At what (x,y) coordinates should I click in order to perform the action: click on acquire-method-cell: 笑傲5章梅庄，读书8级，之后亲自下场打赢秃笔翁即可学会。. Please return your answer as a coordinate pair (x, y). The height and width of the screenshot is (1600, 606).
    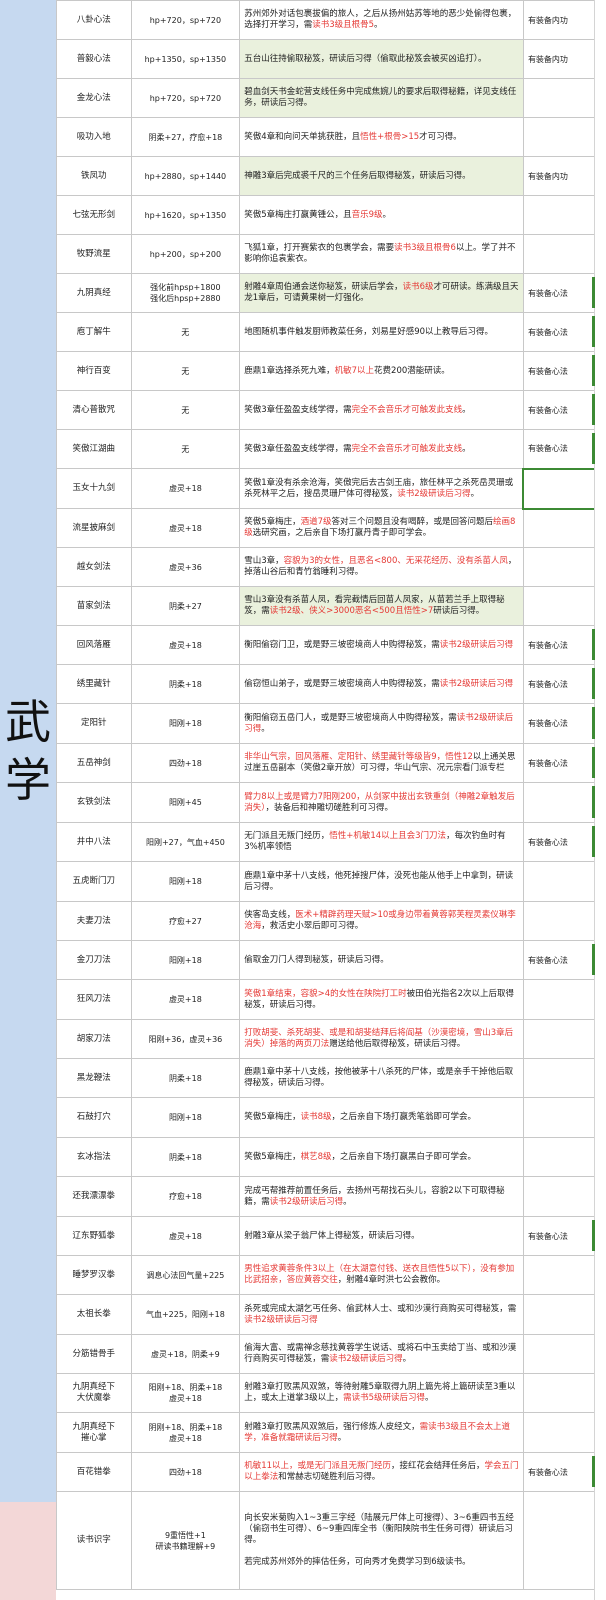
    Looking at the image, I should click on (381, 1117).